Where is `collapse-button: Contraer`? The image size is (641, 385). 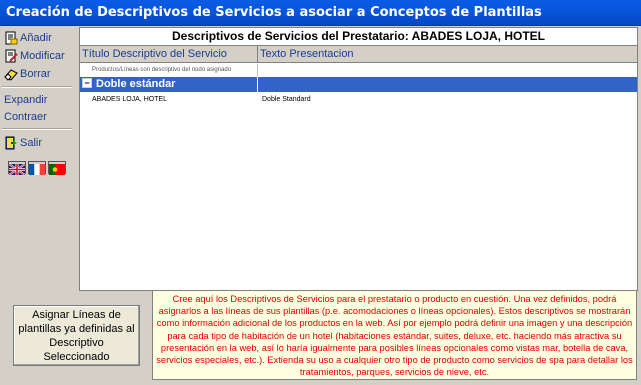
collapse-button: Contraer is located at coordinates (25, 116).